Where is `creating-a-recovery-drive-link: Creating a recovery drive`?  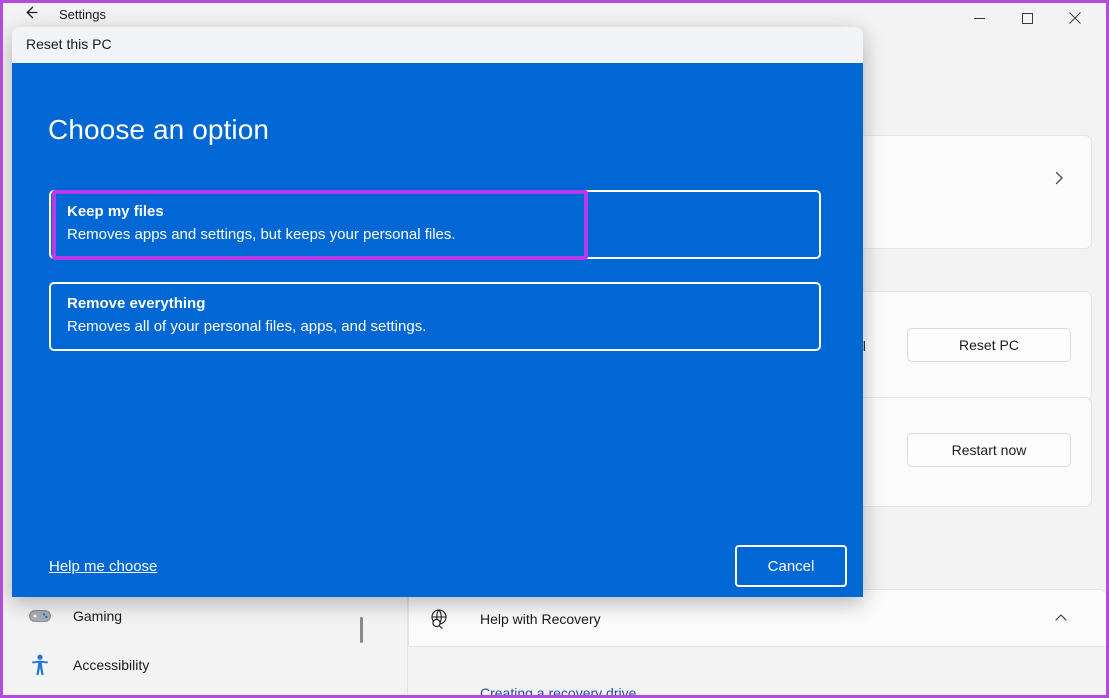
creating-a-recovery-drive-link: Creating a recovery drive is located at coordinates (558, 690).